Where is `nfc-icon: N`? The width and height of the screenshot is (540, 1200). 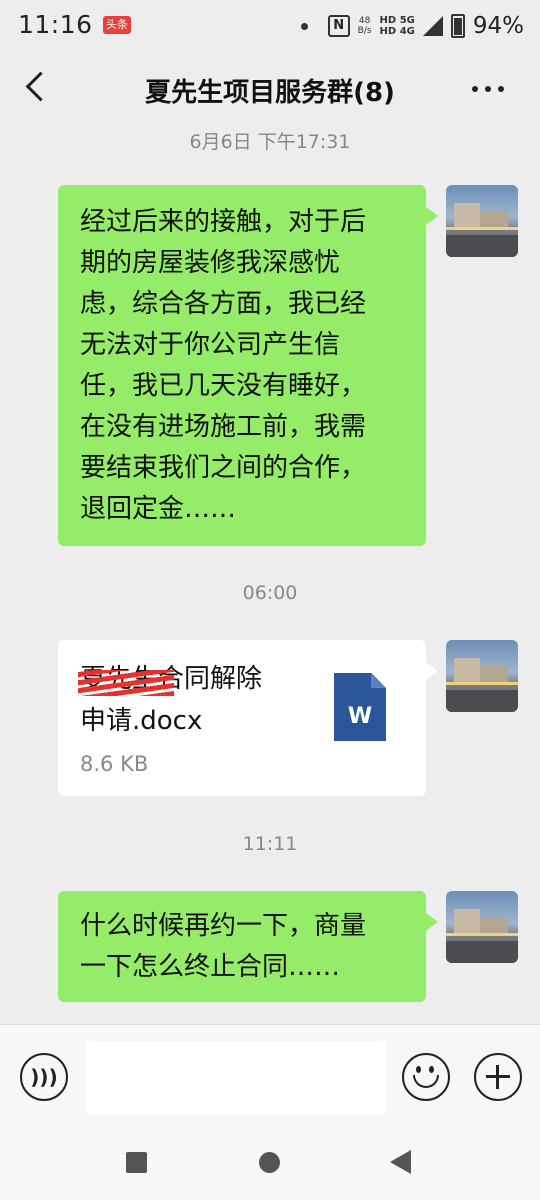
nfc-icon: N is located at coordinates (338, 26).